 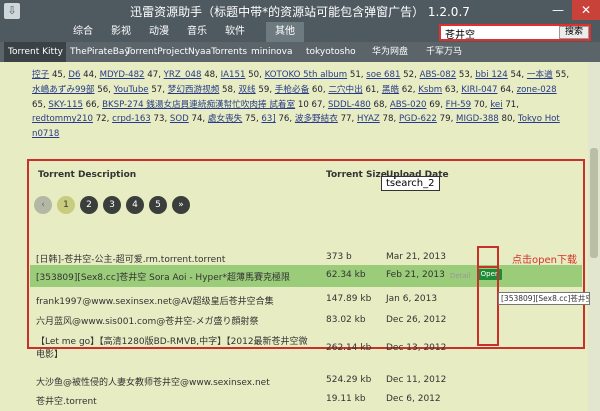 What do you see at coordinates (491, 75) in the screenshot?
I see `tag-link: bbi 124` at bounding box center [491, 75].